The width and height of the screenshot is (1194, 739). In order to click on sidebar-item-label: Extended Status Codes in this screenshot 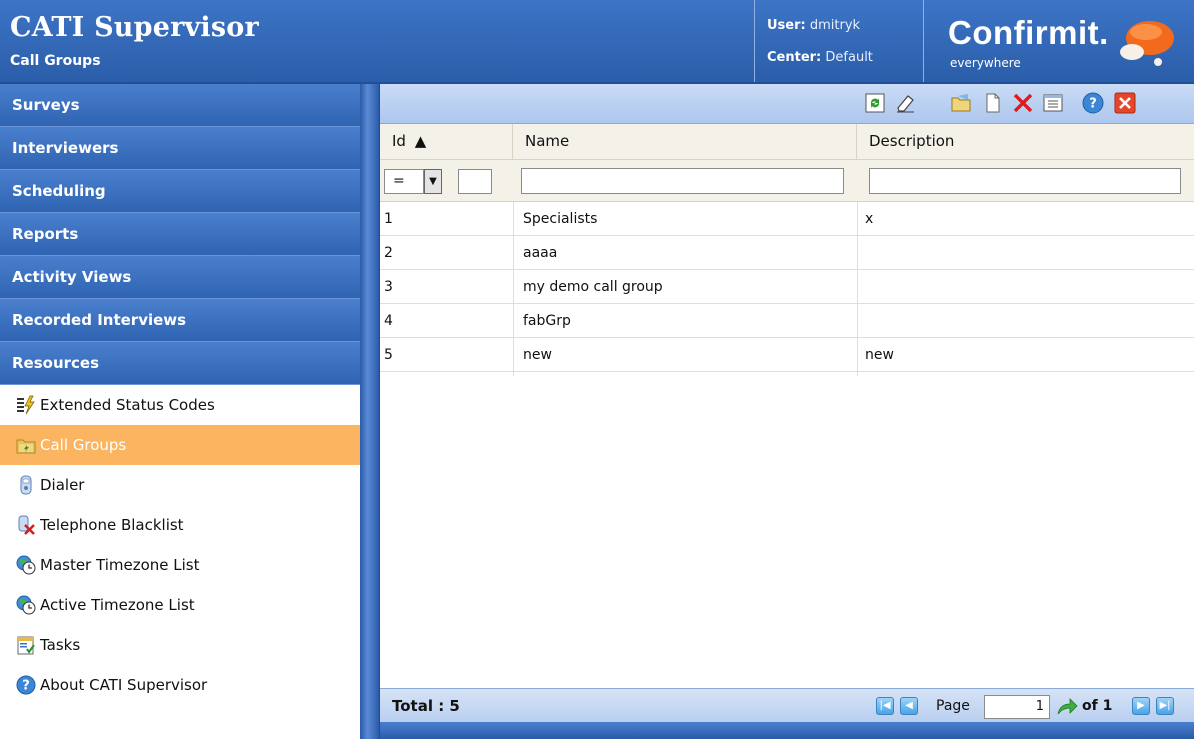, I will do `click(127, 405)`.